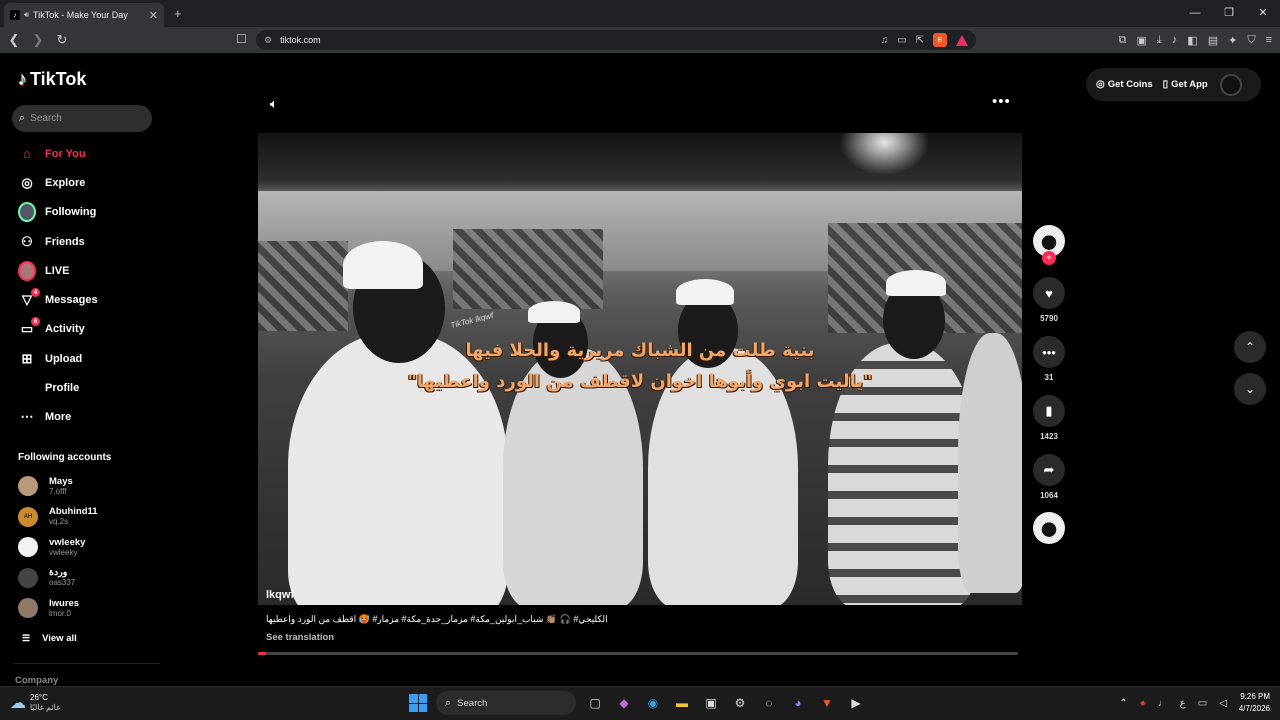 This screenshot has width=1280, height=720. Describe the element at coordinates (153, 15) in the screenshot. I see `tab-close-icon: ✕` at that location.